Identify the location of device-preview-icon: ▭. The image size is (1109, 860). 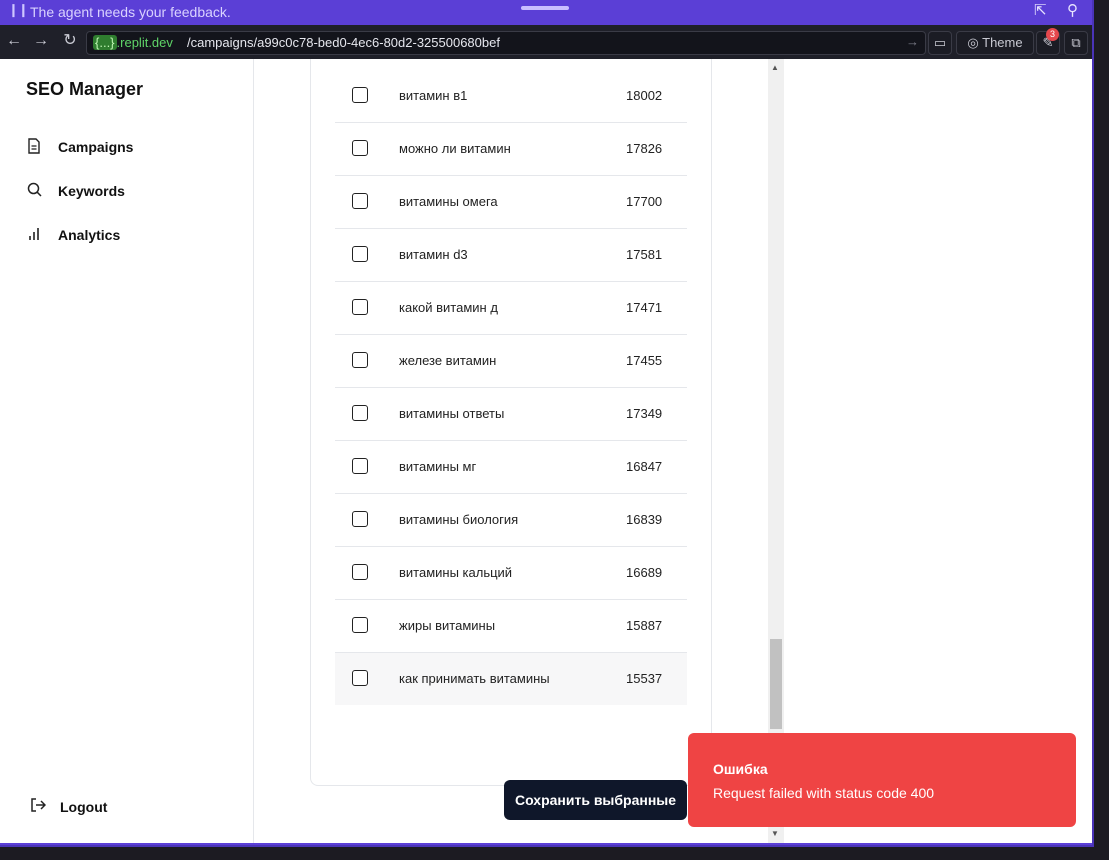
(940, 43).